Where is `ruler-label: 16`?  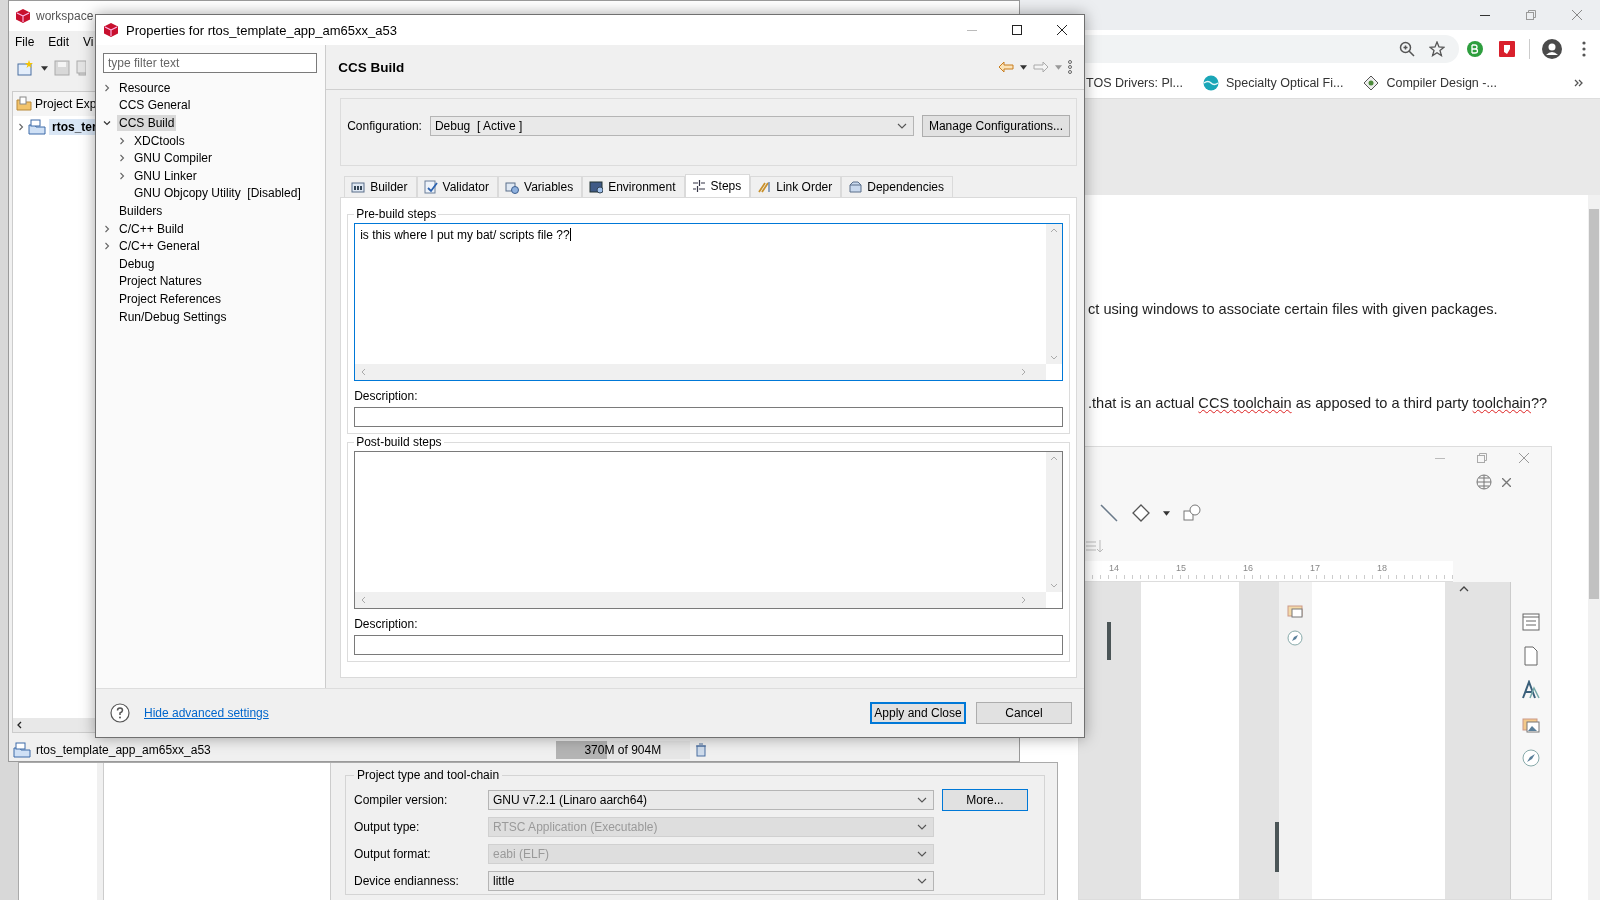 ruler-label: 16 is located at coordinates (1248, 568).